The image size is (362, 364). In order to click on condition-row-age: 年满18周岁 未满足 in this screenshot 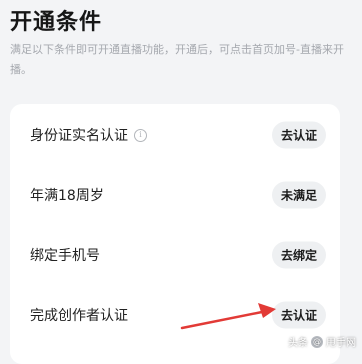, I will do `click(175, 195)`.